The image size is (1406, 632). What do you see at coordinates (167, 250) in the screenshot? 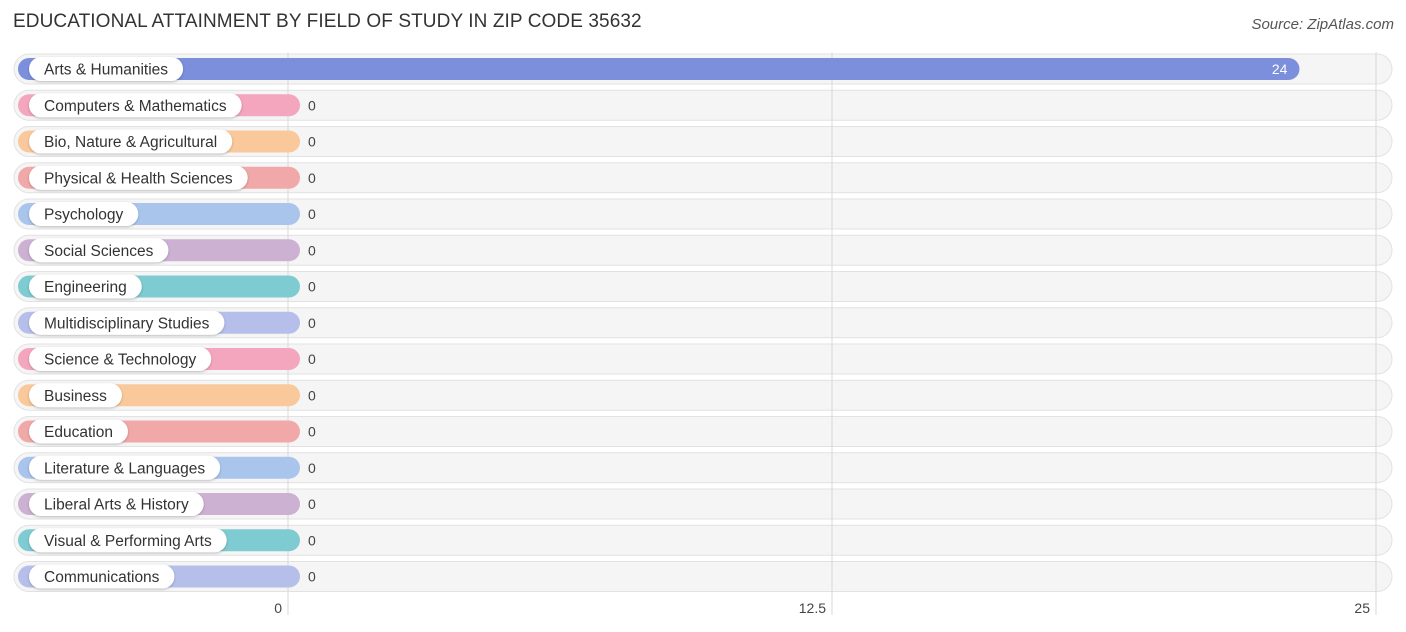
I see `bar-row: Social Sciences 0` at bounding box center [167, 250].